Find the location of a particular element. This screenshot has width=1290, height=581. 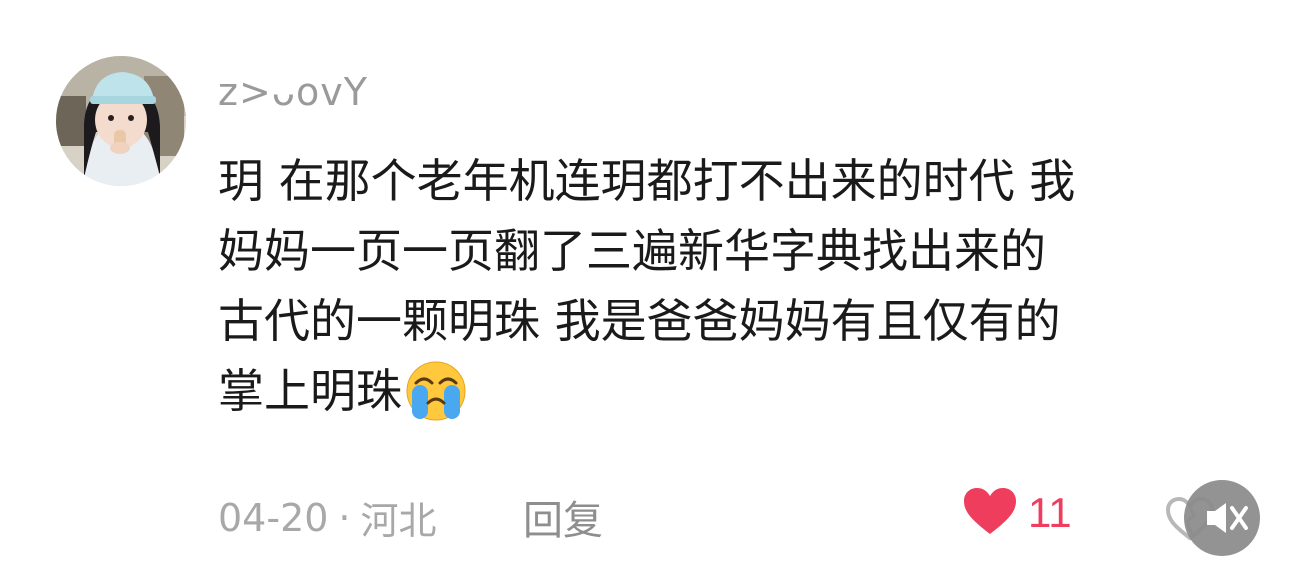

comment-line-text: 掌上明珠 is located at coordinates (310, 391).